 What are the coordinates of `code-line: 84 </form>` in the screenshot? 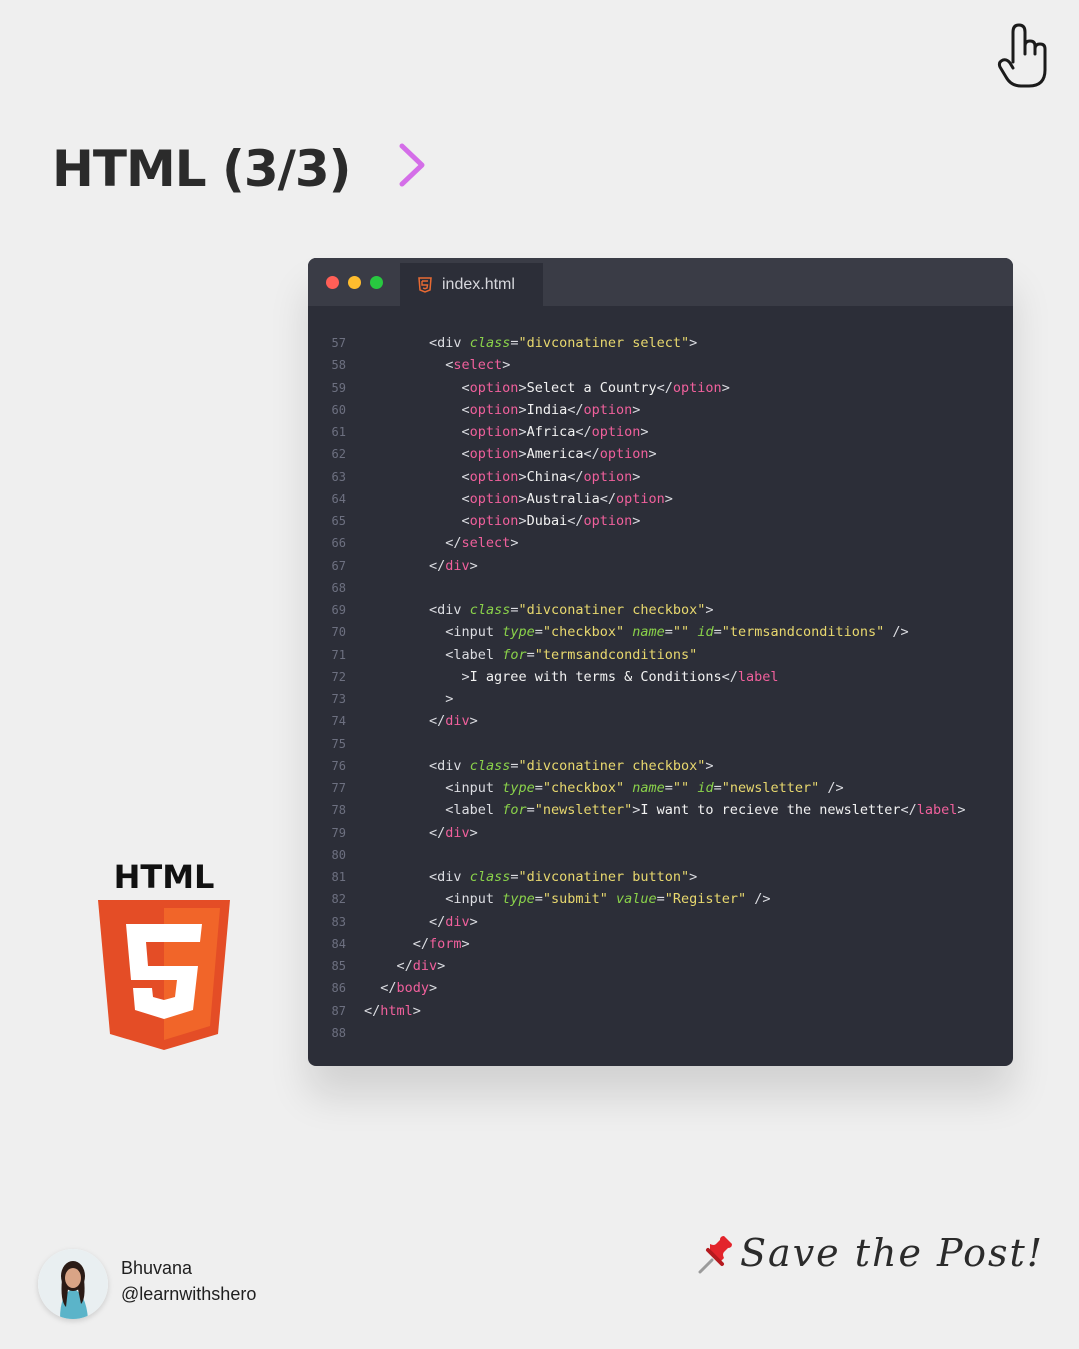 It's located at (660, 944).